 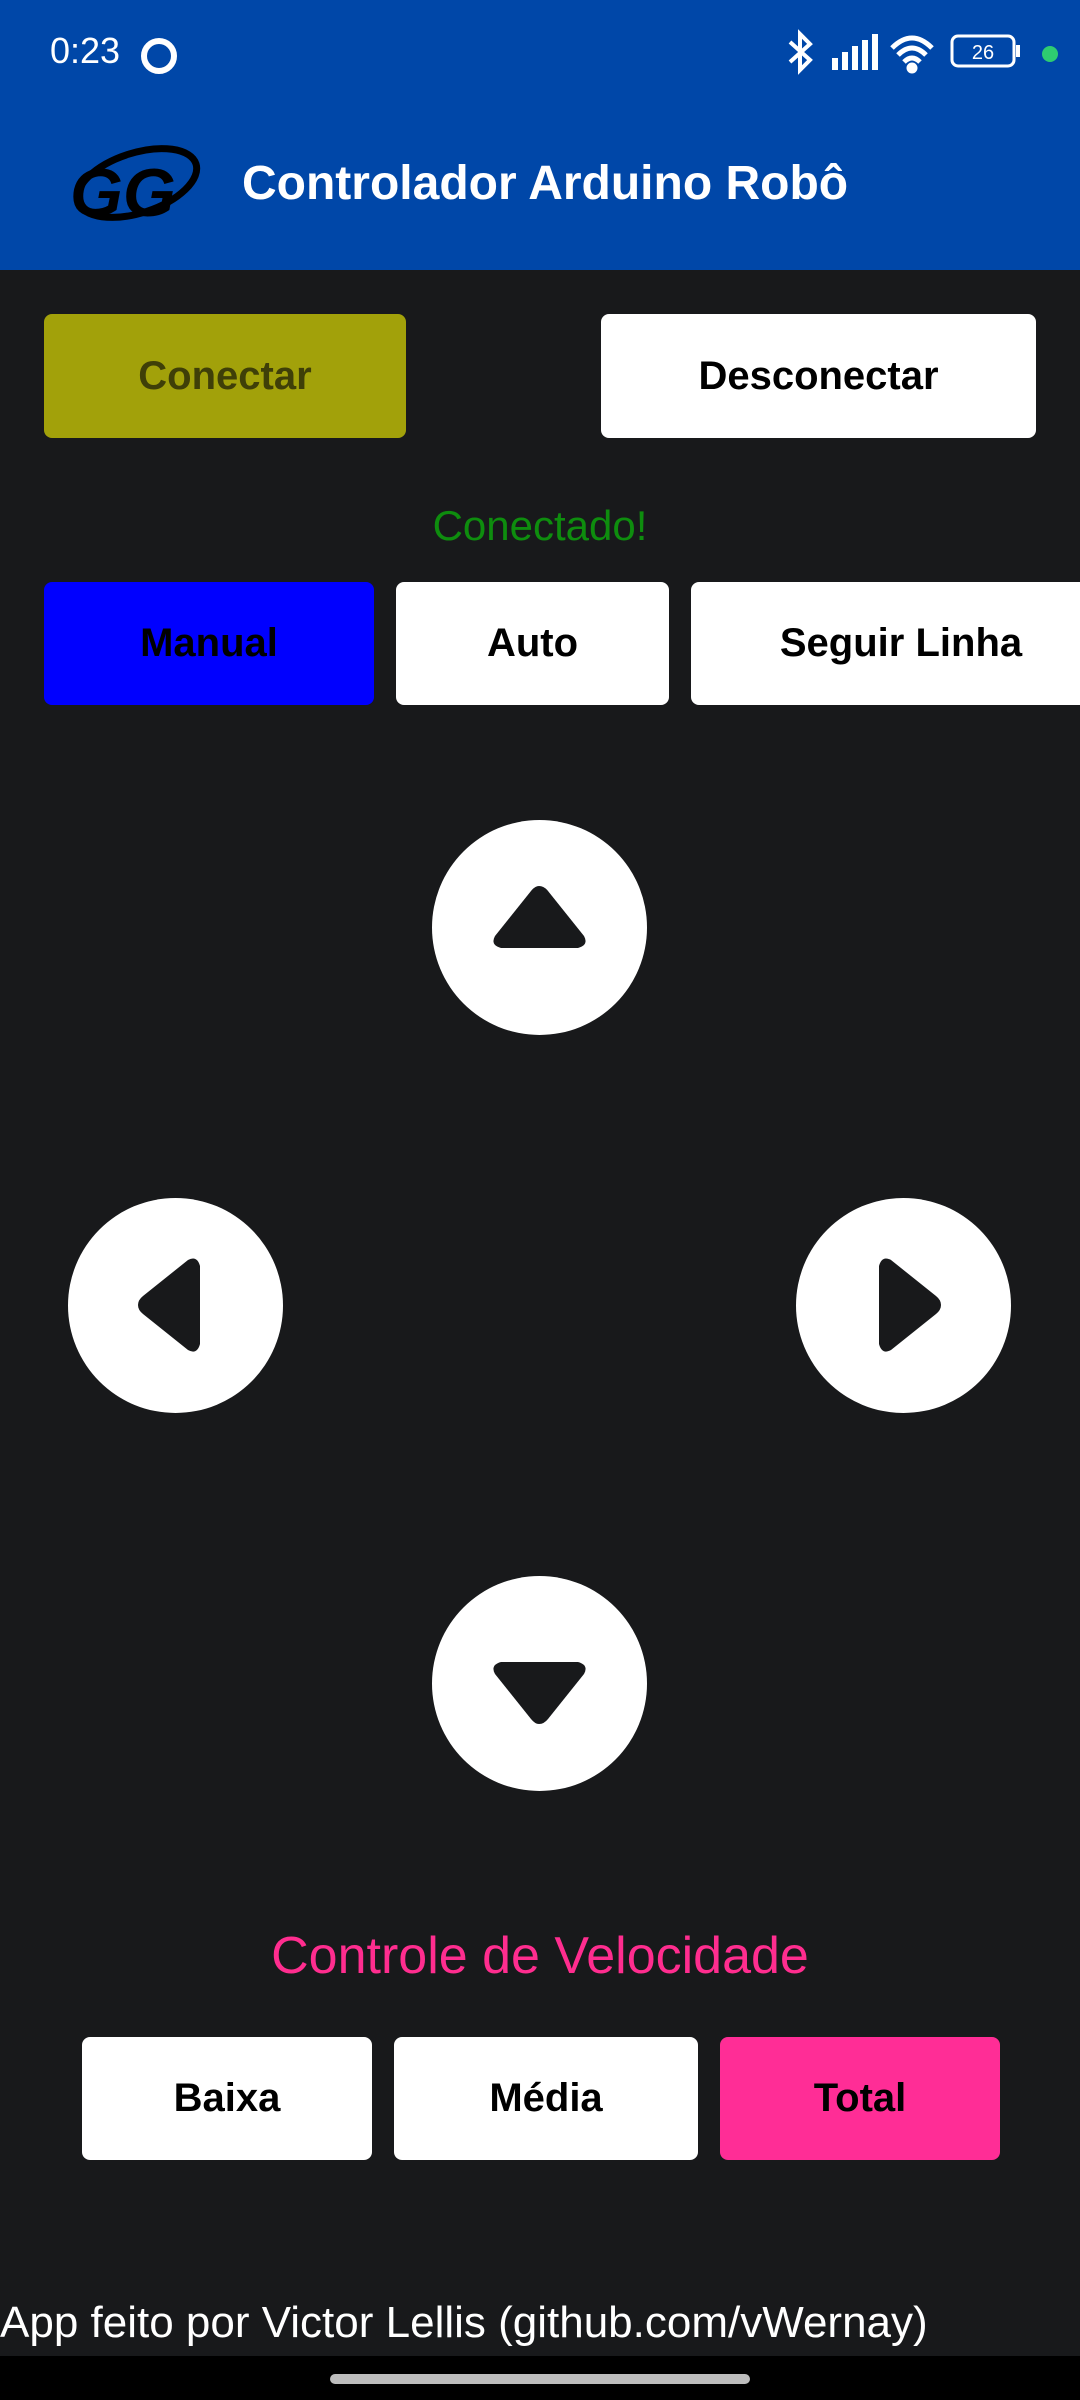 I want to click on status-bar: 0:23 26, so click(x=540, y=54).